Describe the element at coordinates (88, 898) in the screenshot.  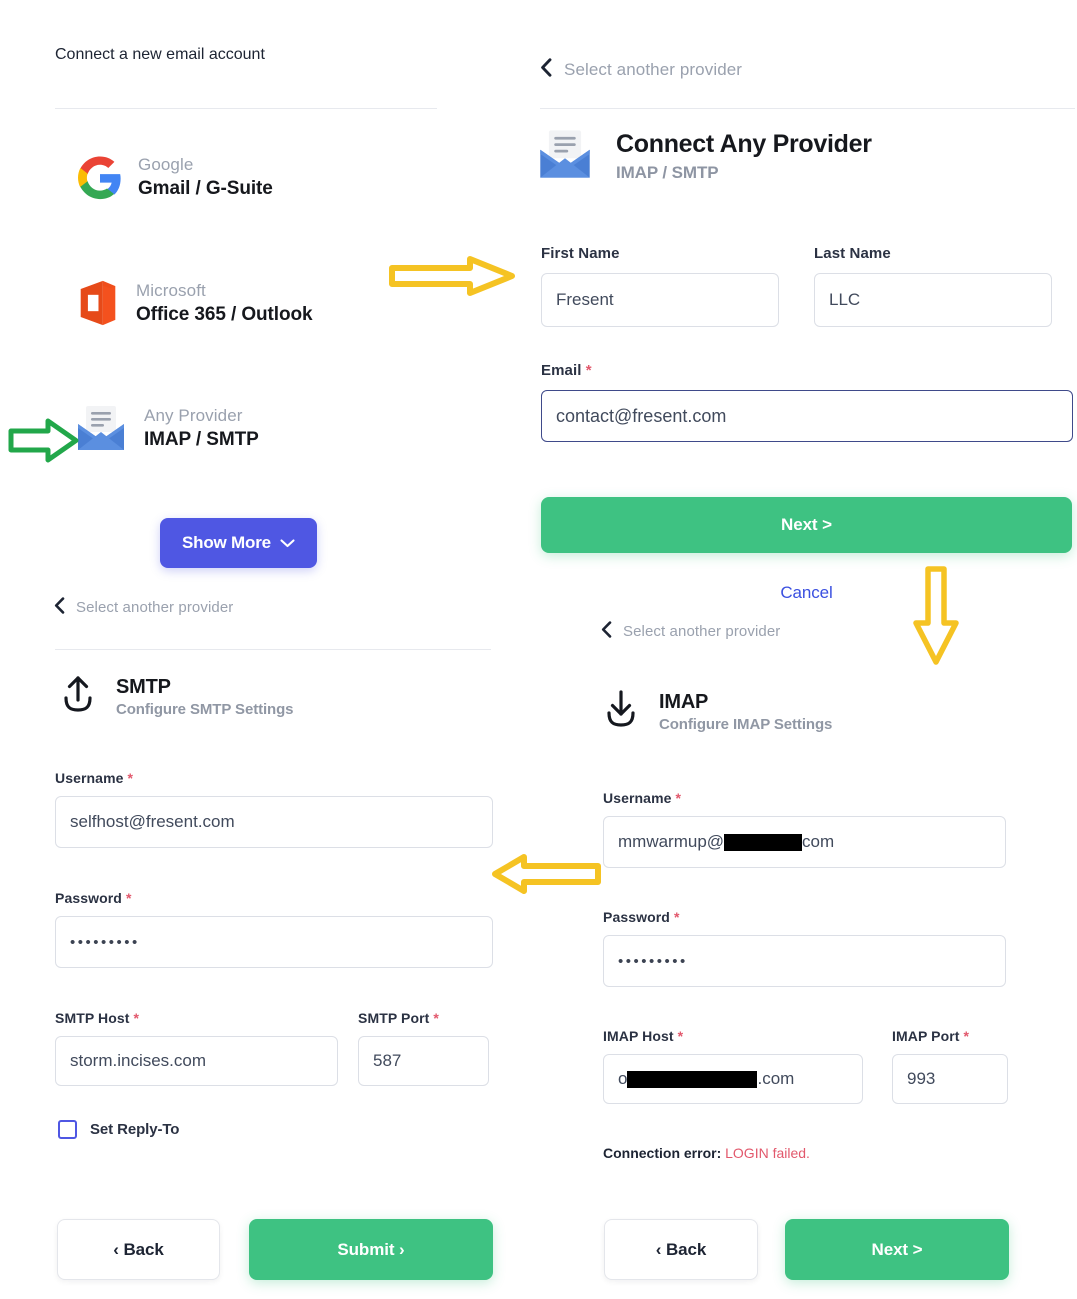
I see `smtp-password-label-text: Password` at that location.